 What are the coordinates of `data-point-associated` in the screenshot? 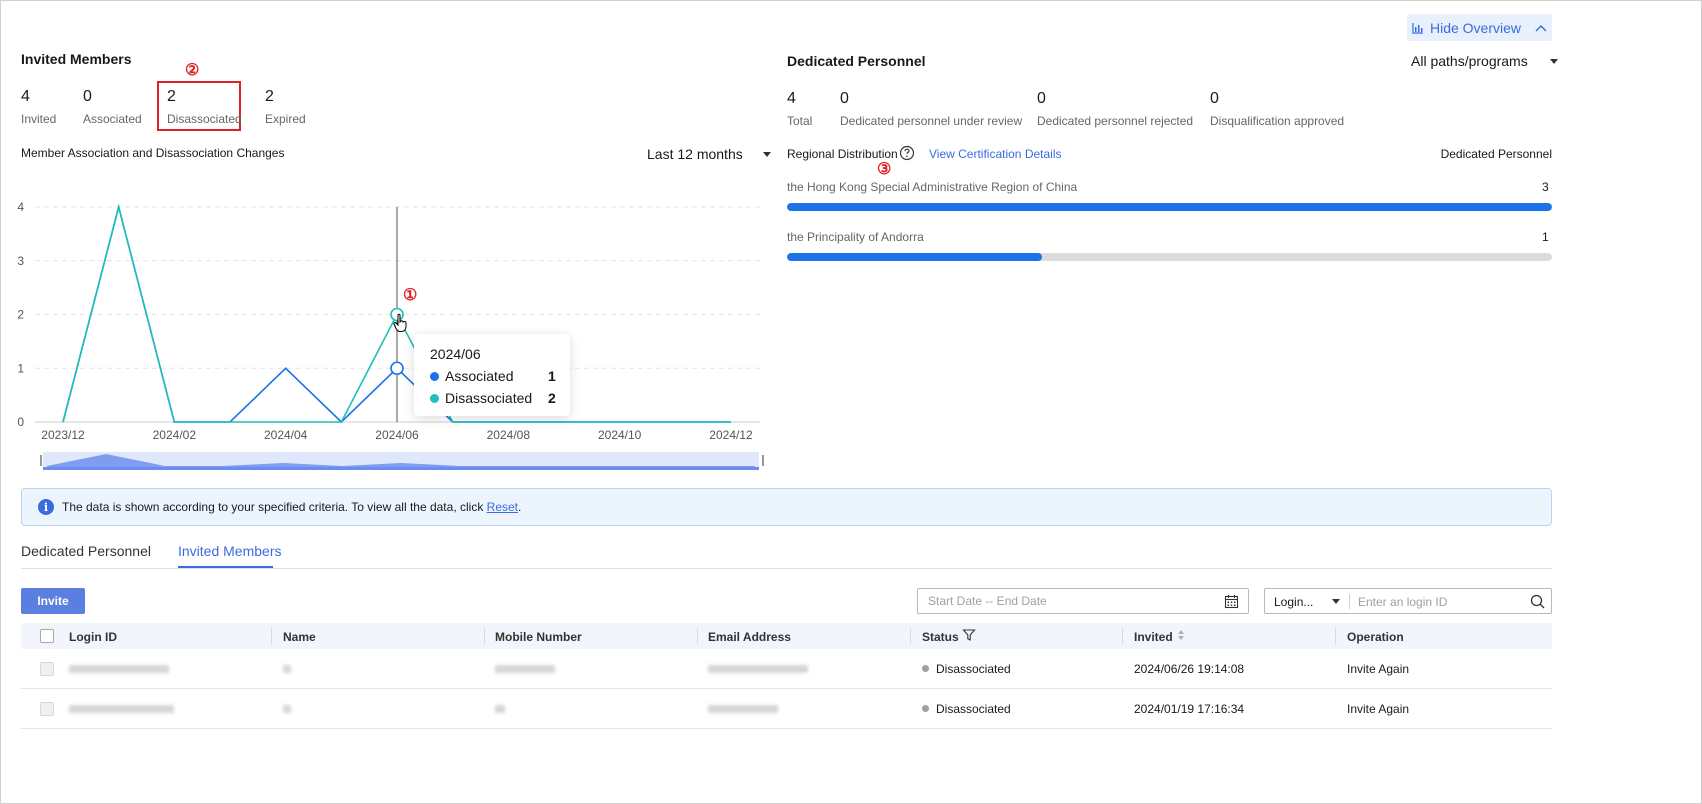 It's located at (397, 368).